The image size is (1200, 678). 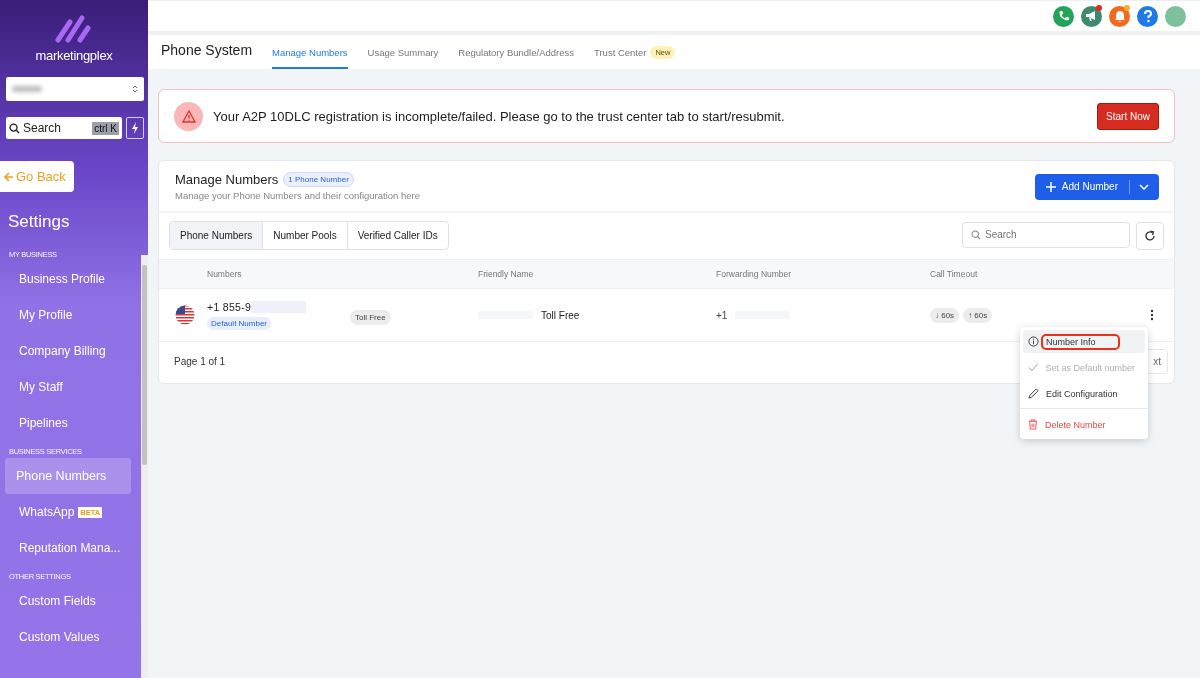 I want to click on sidebar-item: Business Profile, so click(x=65, y=279).